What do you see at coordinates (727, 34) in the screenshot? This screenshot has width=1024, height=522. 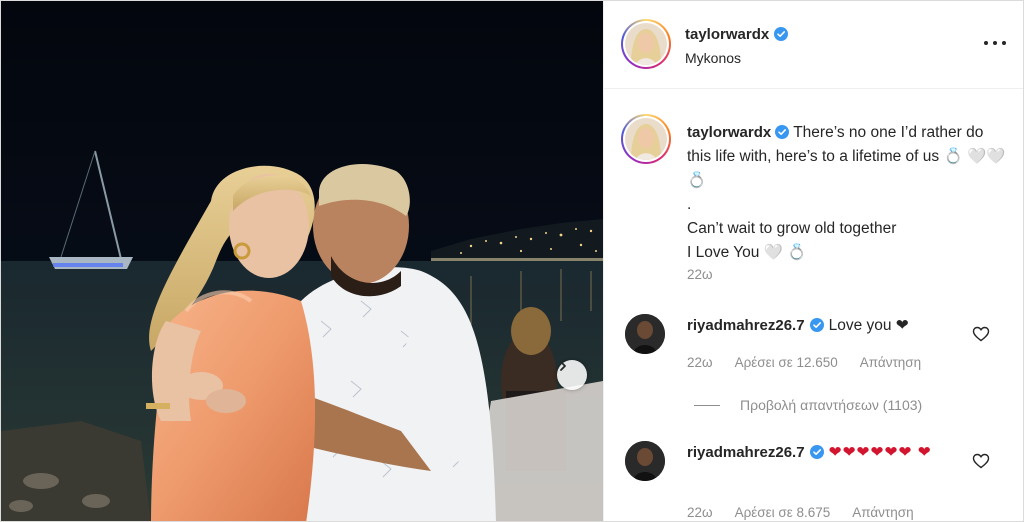 I see `author-username: taylorwardx` at bounding box center [727, 34].